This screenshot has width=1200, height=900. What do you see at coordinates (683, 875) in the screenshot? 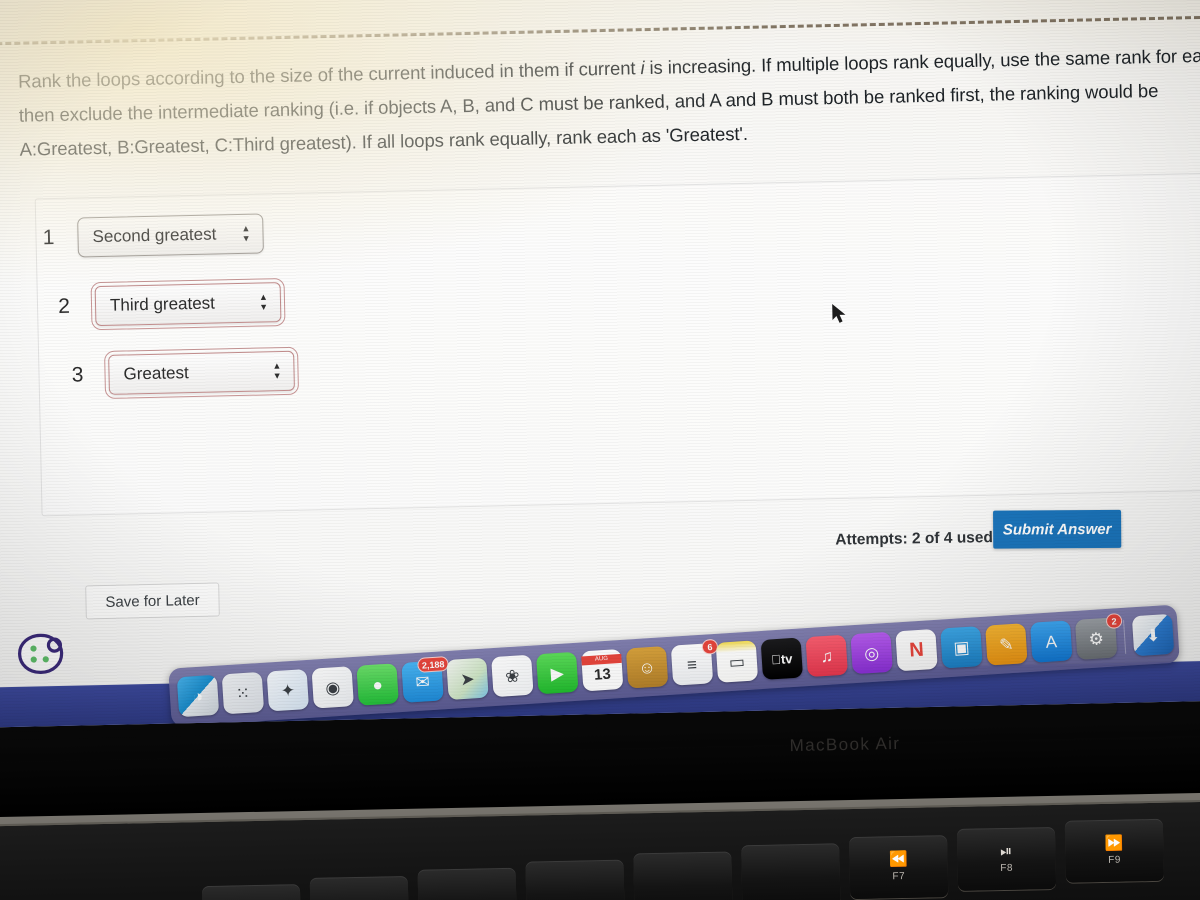
I see `key-f5` at bounding box center [683, 875].